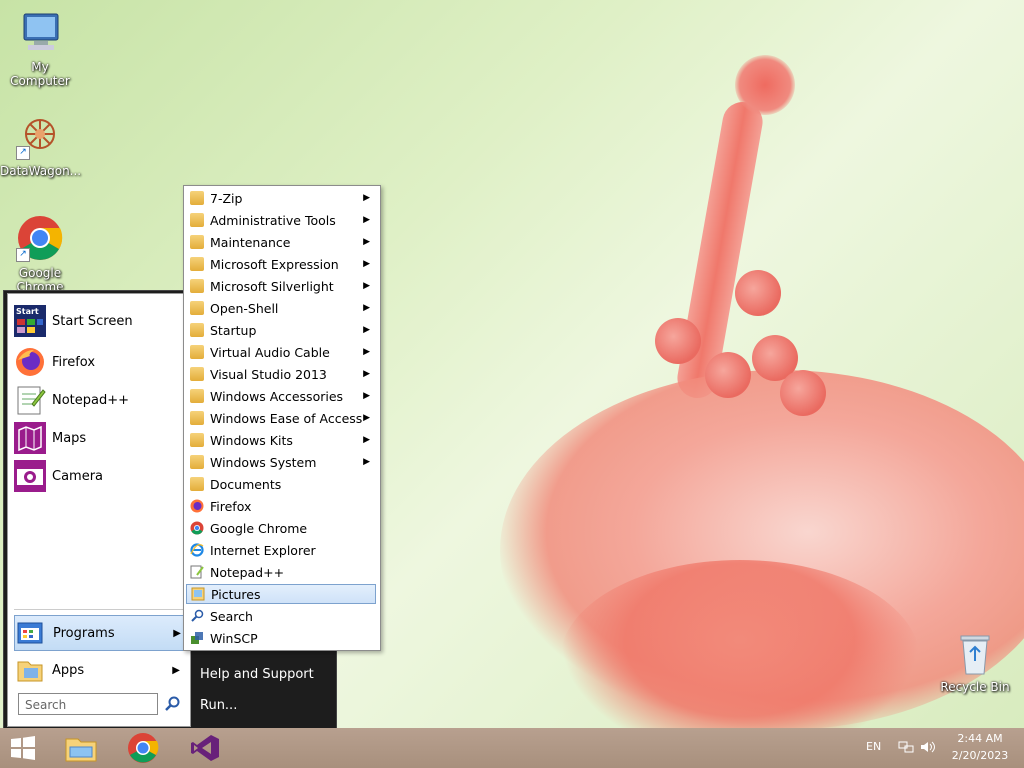 The width and height of the screenshot is (1024, 768). I want to click on submenu-item: Microsoft Silverlight ▶, so click(281, 286).